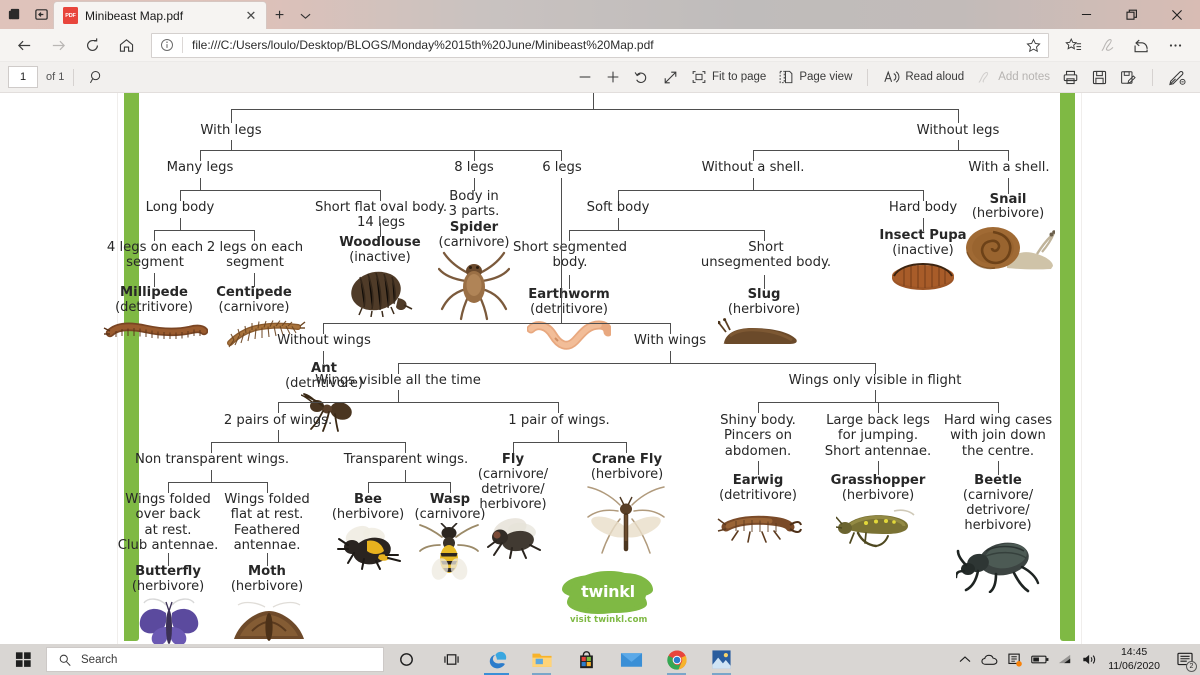  I want to click on species-name-moth: Moth, so click(267, 571).